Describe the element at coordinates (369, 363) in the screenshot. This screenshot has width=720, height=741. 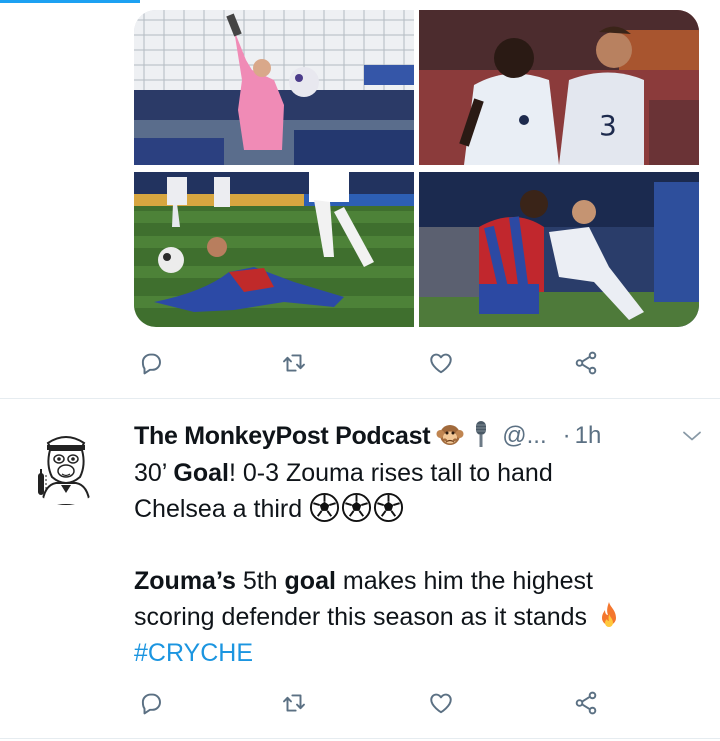
I see `previous-tweet-action-bar` at that location.